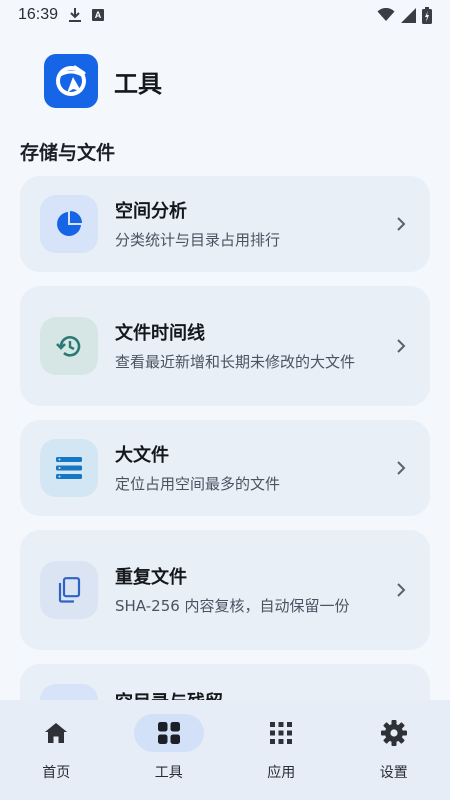 The height and width of the screenshot is (800, 450). What do you see at coordinates (38, 14) in the screenshot?
I see `status-time: 16:39` at bounding box center [38, 14].